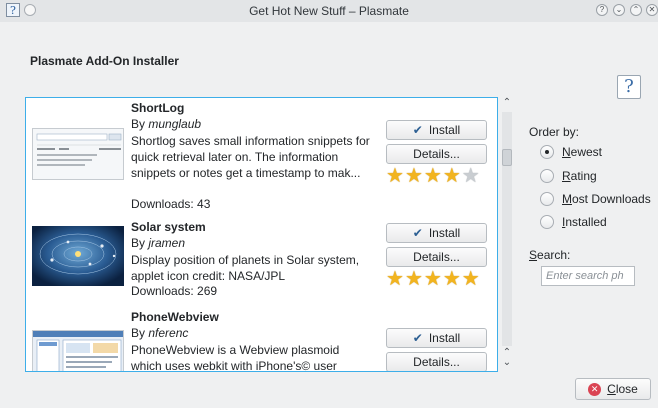 The width and height of the screenshot is (658, 408). I want to click on scrollbar-track, so click(507, 229).